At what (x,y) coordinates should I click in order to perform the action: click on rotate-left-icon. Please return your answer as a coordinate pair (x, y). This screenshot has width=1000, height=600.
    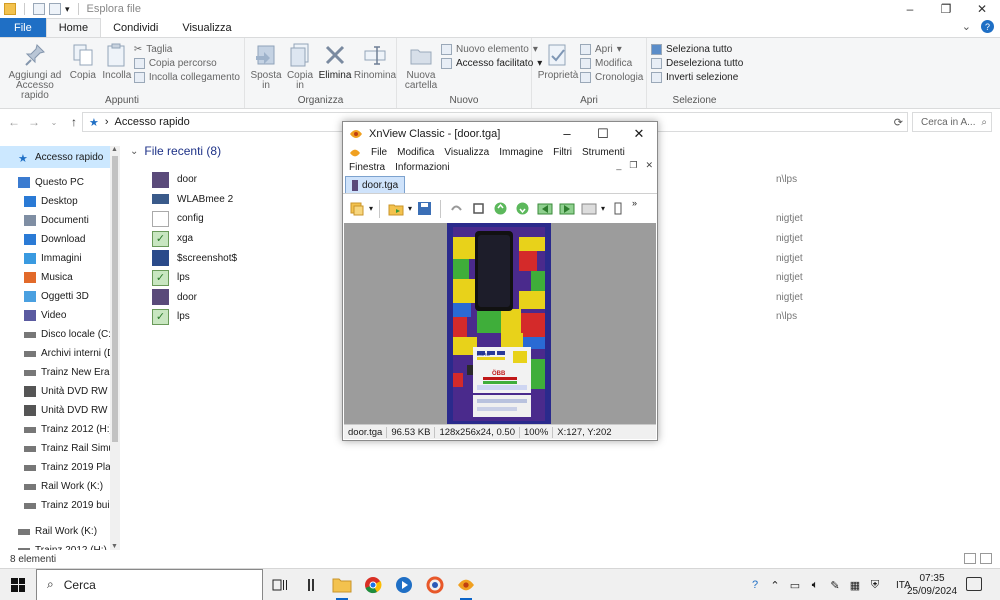
    Looking at the image, I should click on (500, 208).